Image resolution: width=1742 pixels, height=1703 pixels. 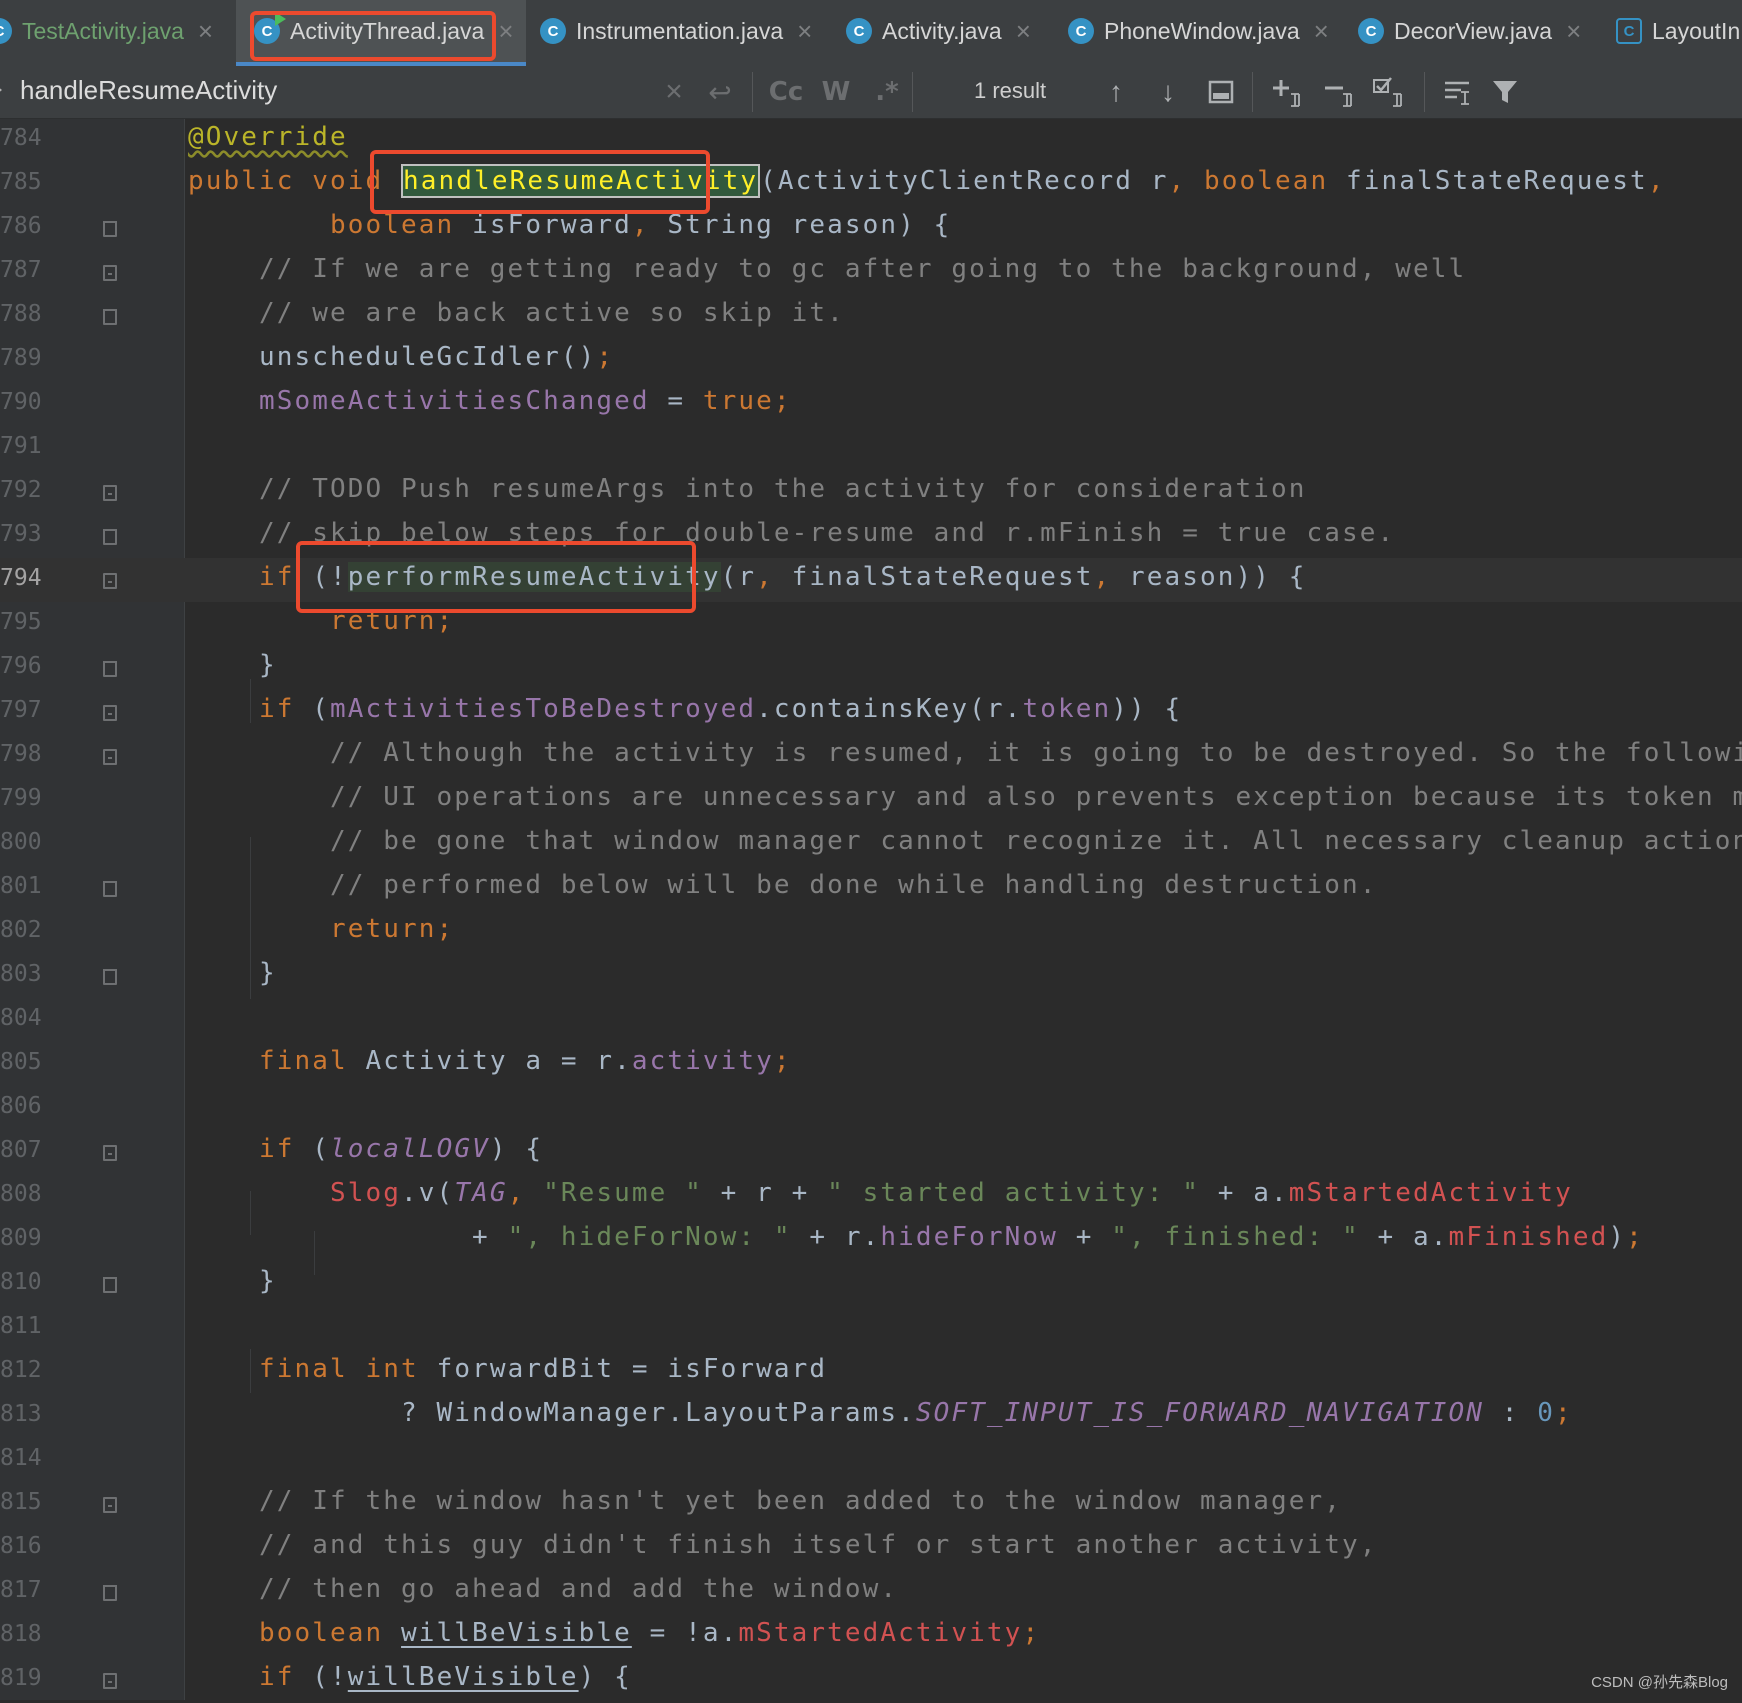 I want to click on code-line: 812 final int forwardBit = isForward, so click(x=871, y=1373).